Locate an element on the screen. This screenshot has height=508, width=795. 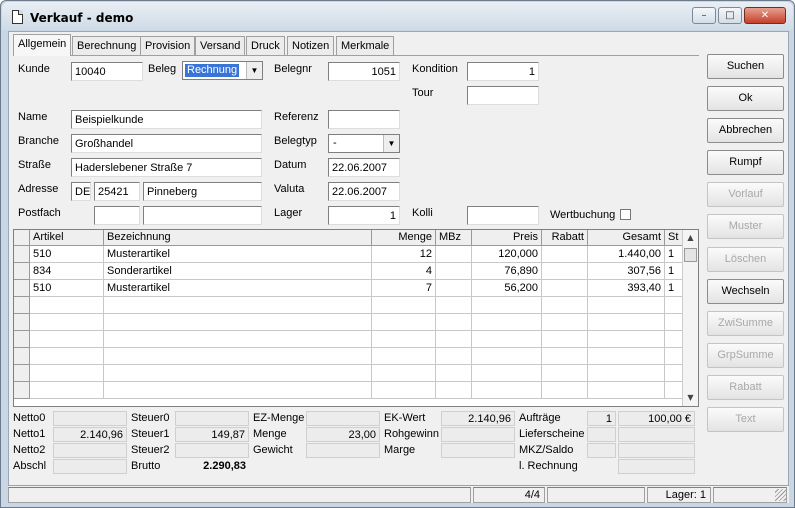
cell-bezeichnung: Sonderartikel is located at coordinates (238, 271).